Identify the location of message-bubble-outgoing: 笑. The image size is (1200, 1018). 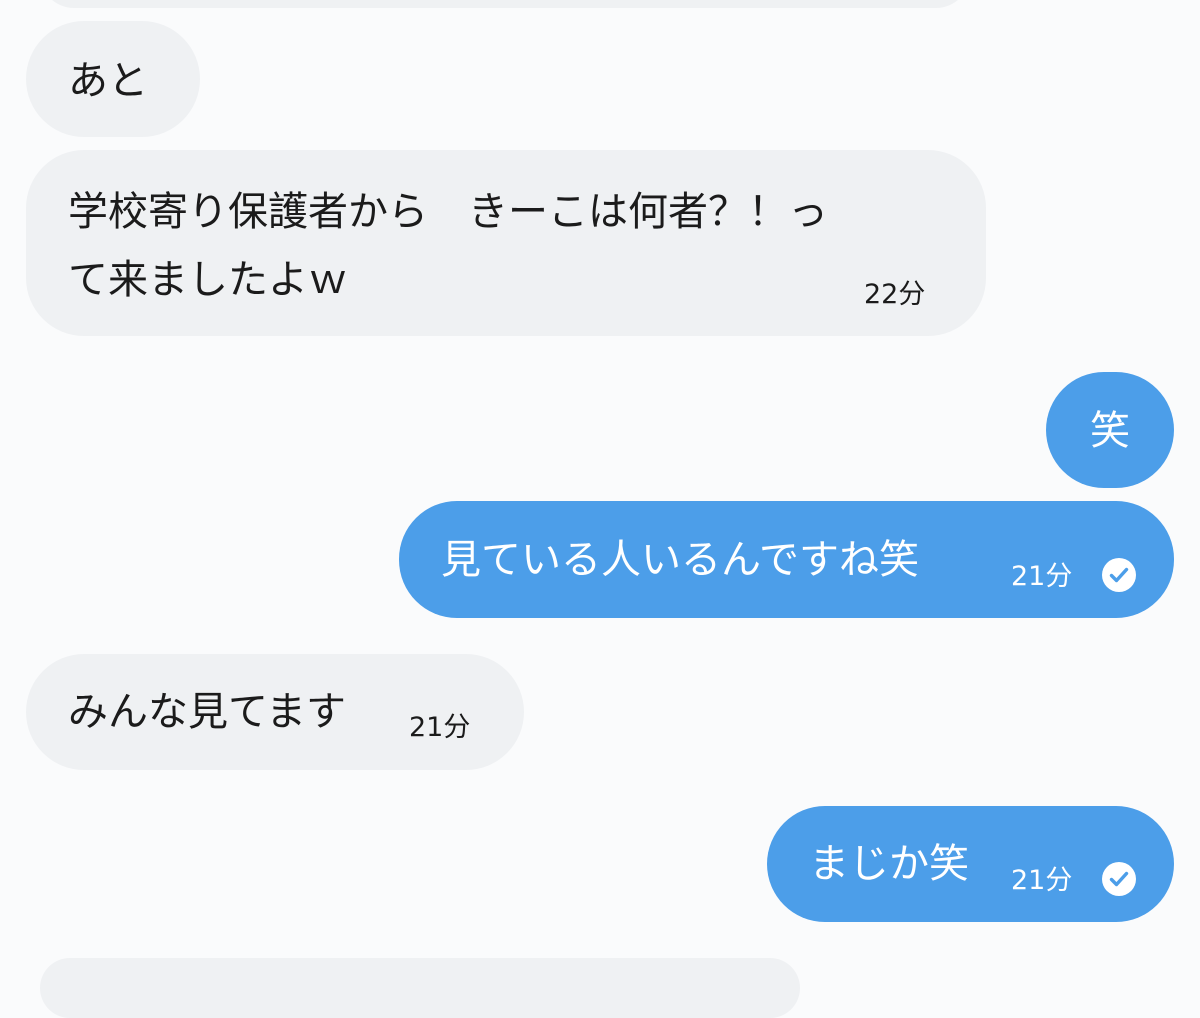
(1110, 430).